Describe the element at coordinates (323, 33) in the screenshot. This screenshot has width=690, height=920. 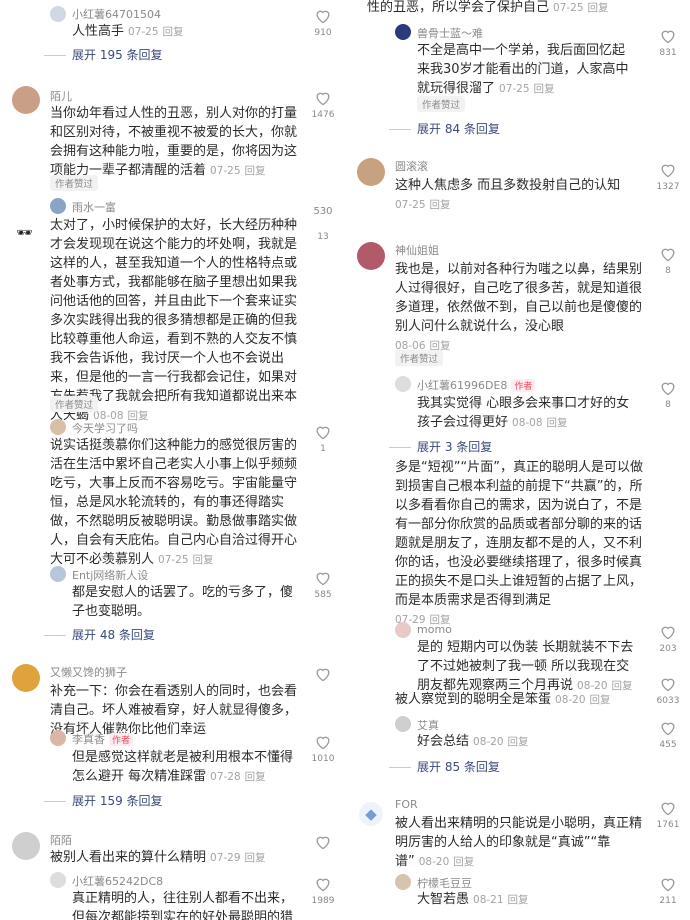
I see `like-count: 910` at that location.